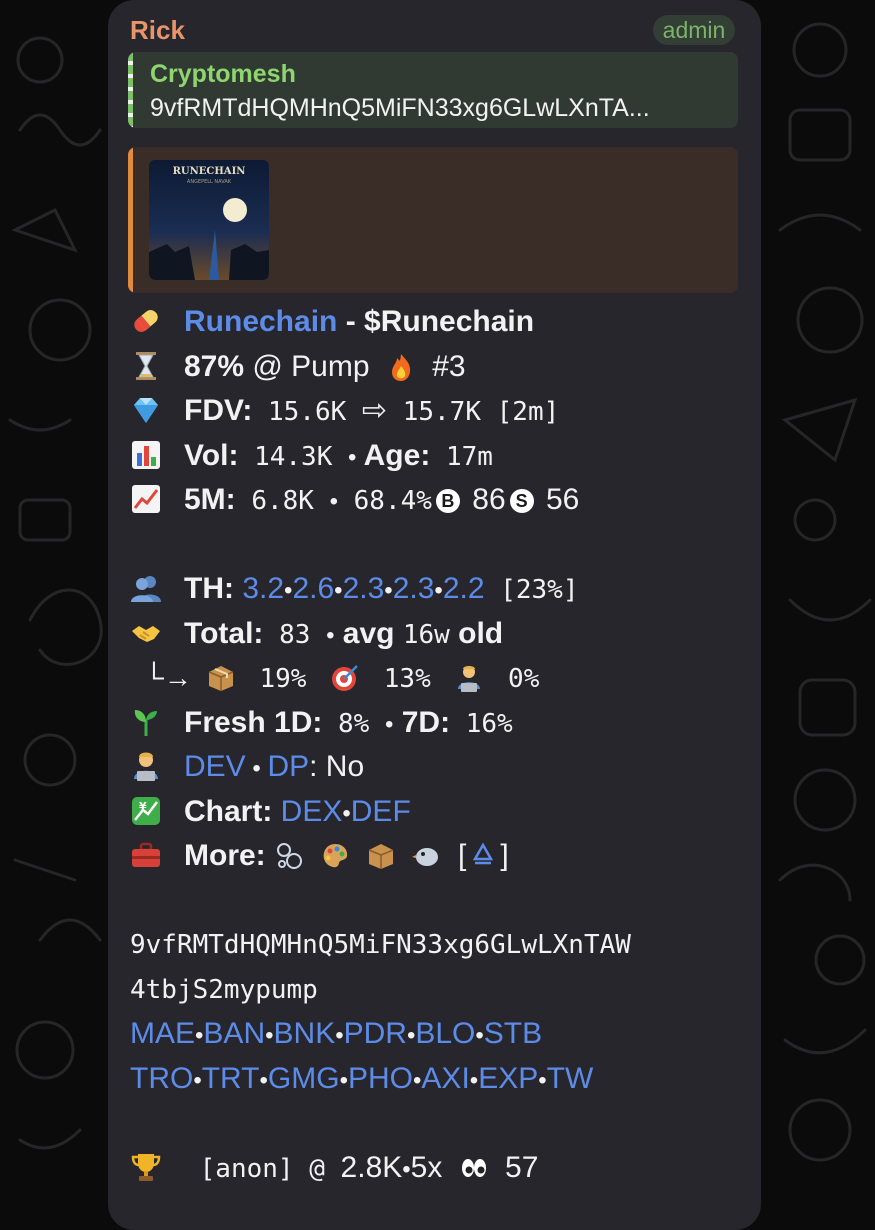 The width and height of the screenshot is (875, 1230). I want to click on fdv-label: FDV:, so click(218, 410).